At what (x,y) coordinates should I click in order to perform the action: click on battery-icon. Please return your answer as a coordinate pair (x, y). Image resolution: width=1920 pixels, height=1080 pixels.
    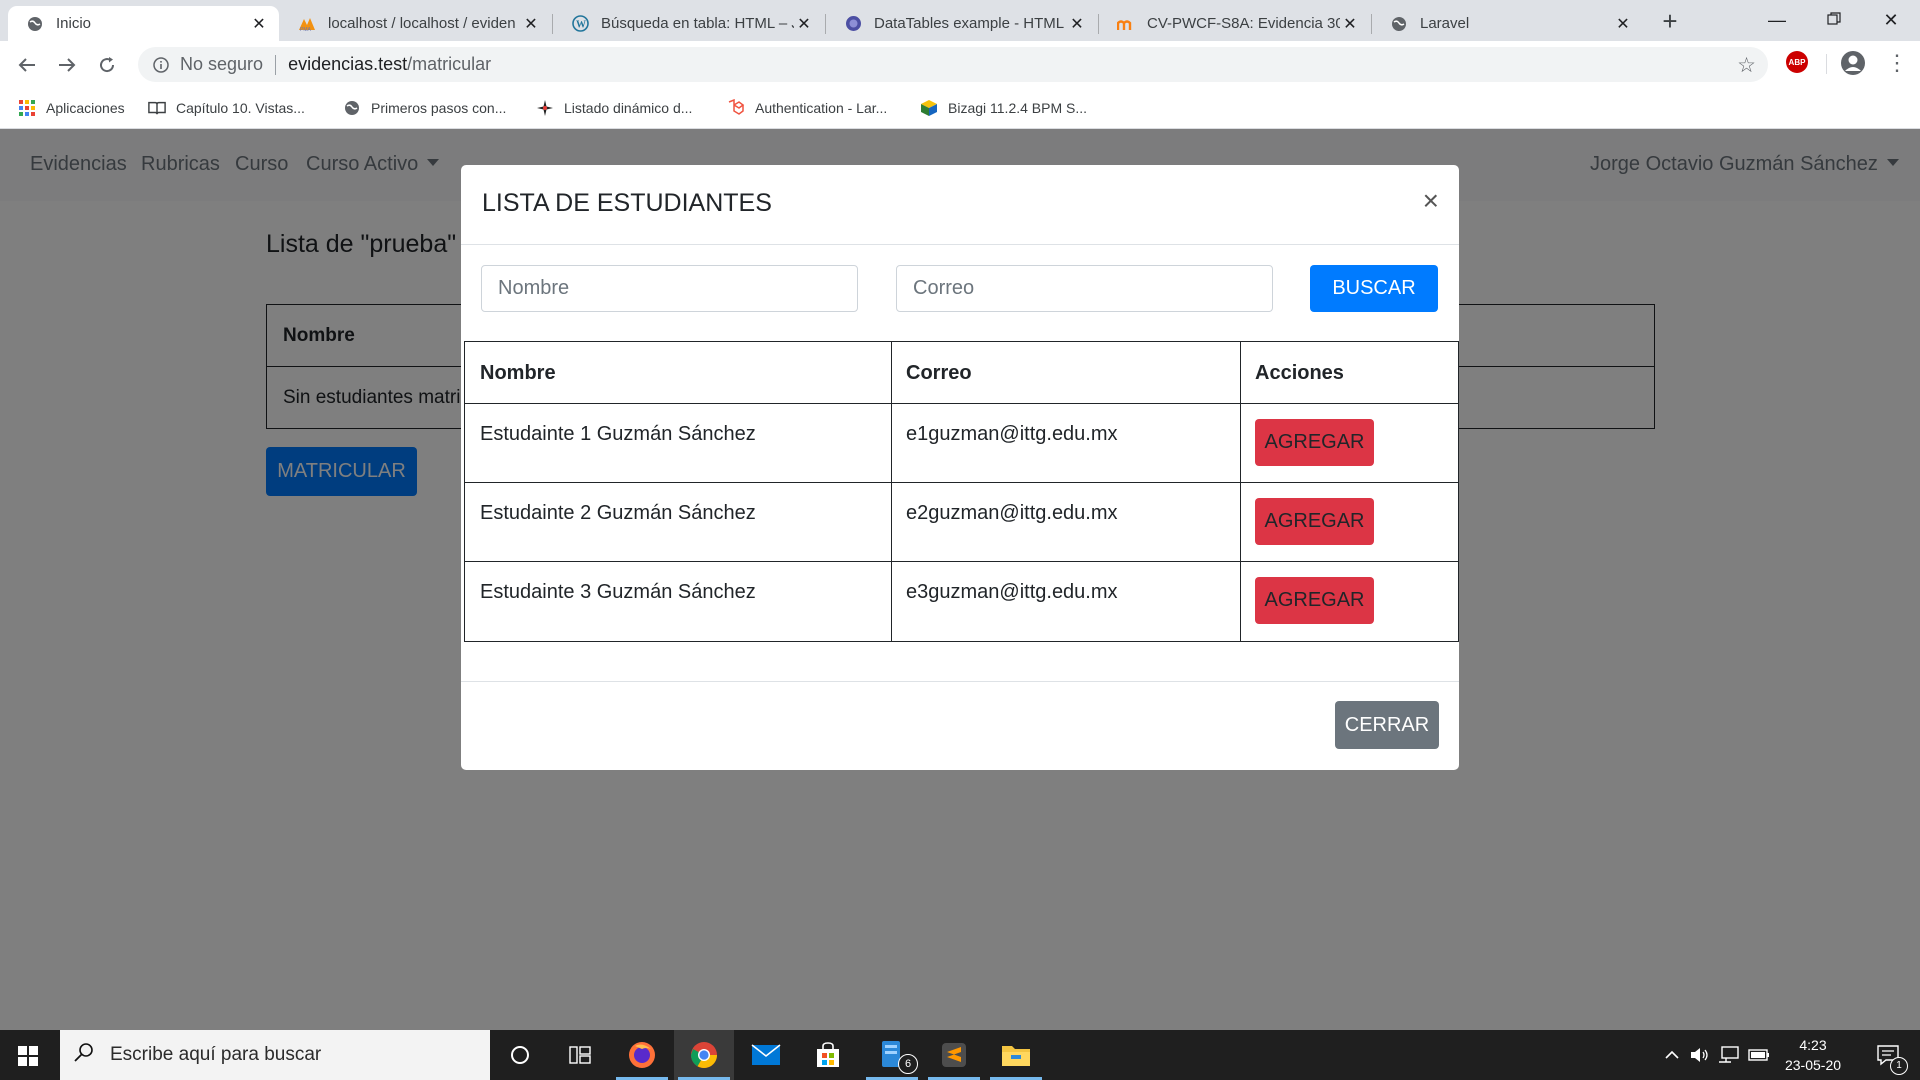
    Looking at the image, I should click on (1759, 1055).